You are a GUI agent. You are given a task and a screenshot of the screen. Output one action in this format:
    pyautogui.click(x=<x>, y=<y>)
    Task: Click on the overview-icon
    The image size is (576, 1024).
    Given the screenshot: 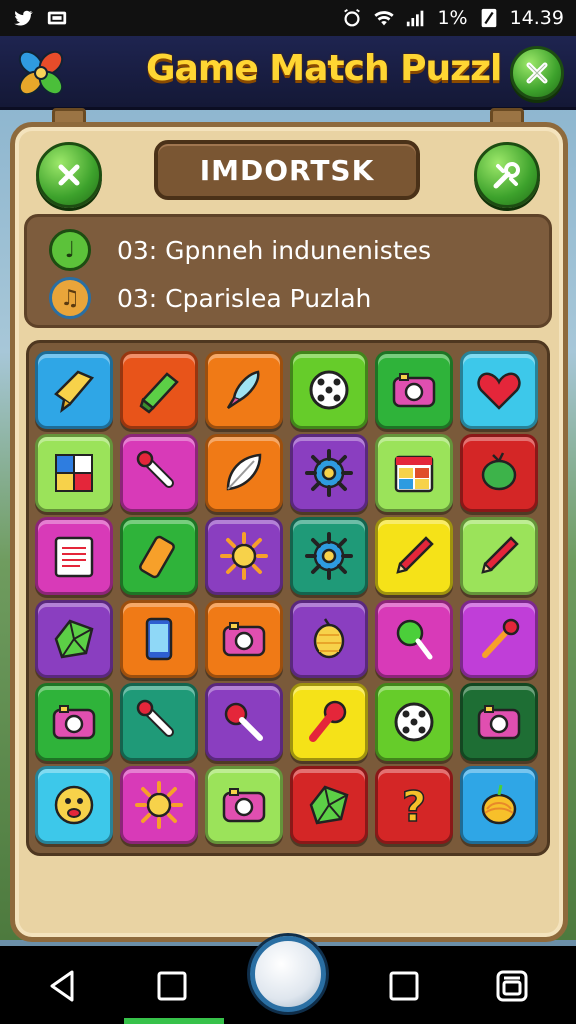 What is the action you would take?
    pyautogui.click(x=404, y=986)
    